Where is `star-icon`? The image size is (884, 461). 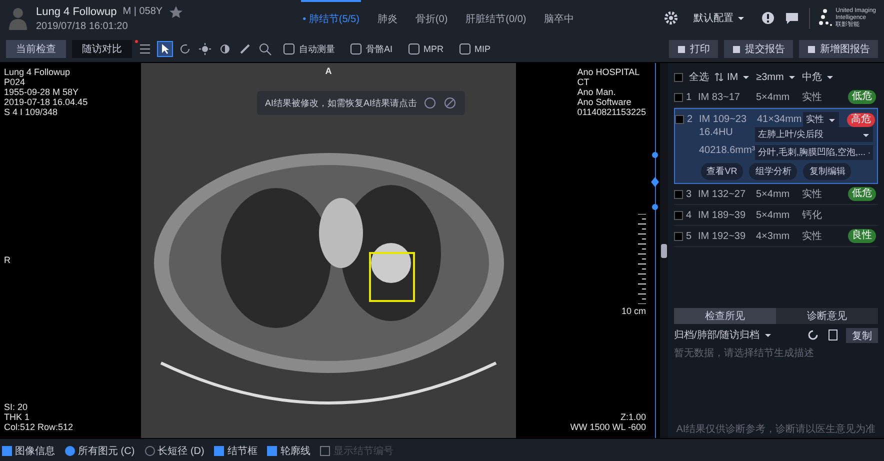
star-icon is located at coordinates (175, 11).